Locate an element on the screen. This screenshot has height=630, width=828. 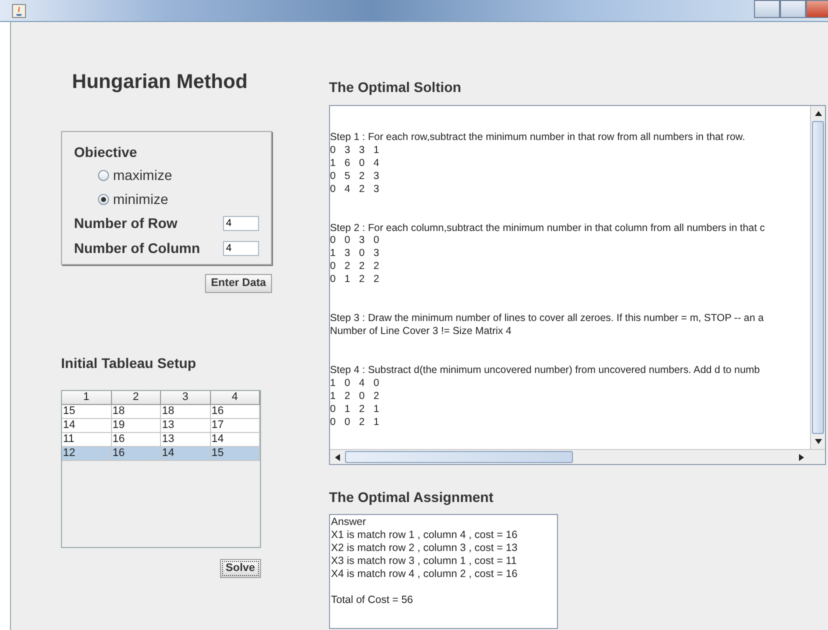
table-cell: 11 is located at coordinates (87, 440).